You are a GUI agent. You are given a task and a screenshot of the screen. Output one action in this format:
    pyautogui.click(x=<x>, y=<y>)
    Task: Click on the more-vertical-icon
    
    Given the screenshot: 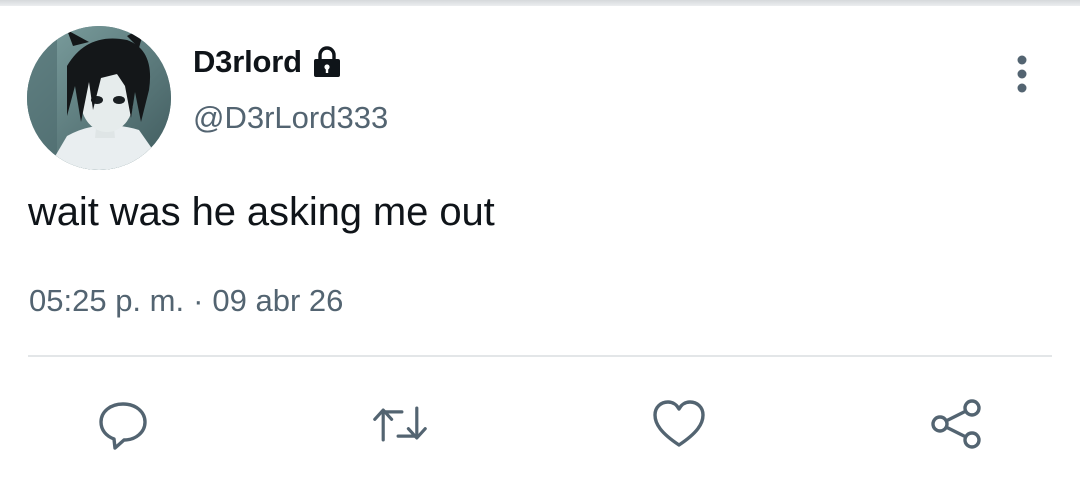 What is the action you would take?
    pyautogui.click(x=1022, y=74)
    